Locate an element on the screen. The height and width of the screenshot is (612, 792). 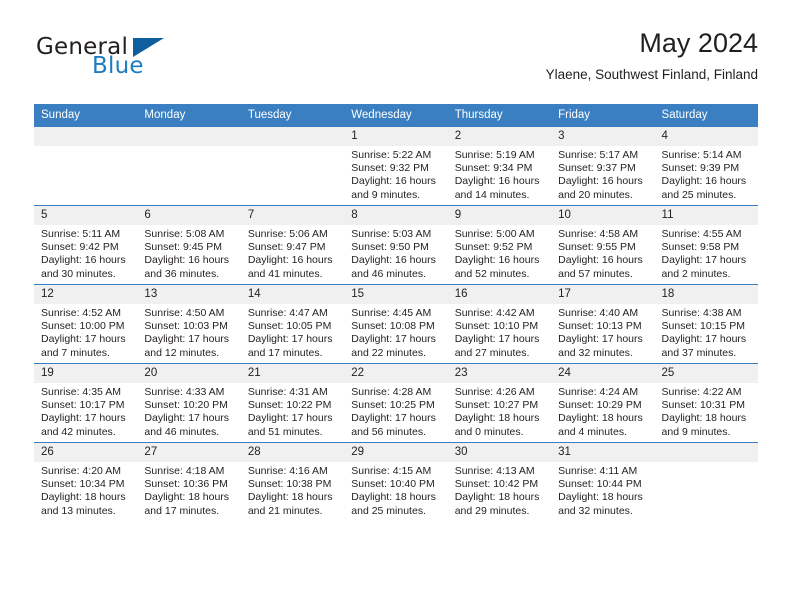
day-number: 28 is located at coordinates (292, 452).